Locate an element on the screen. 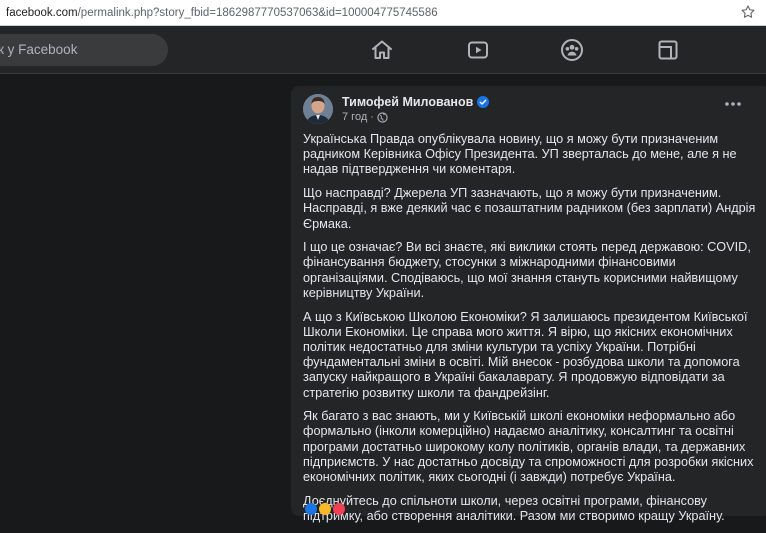 The width and height of the screenshot is (766, 533). verified-badge-icon is located at coordinates (483, 102).